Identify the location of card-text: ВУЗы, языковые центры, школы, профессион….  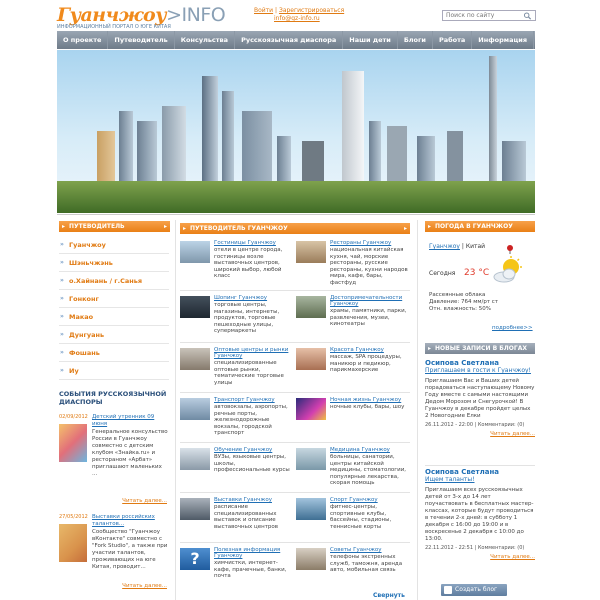
(252, 463).